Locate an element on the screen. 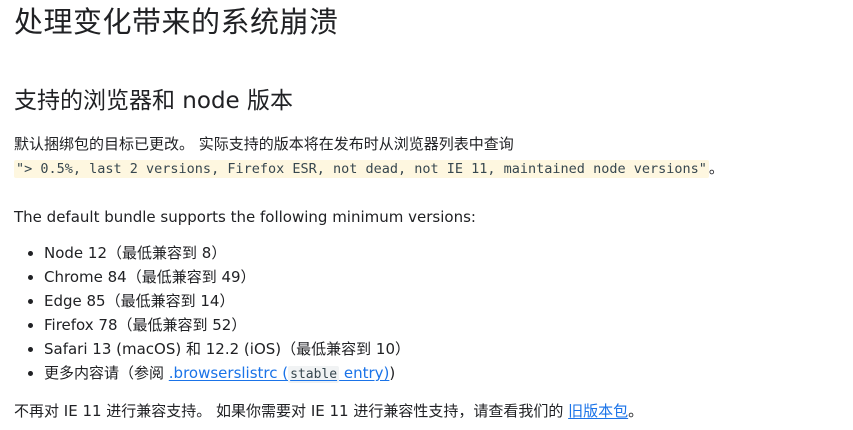 The width and height of the screenshot is (853, 430). list-item: Chrome 84（最低兼容到 49） is located at coordinates (444, 277).